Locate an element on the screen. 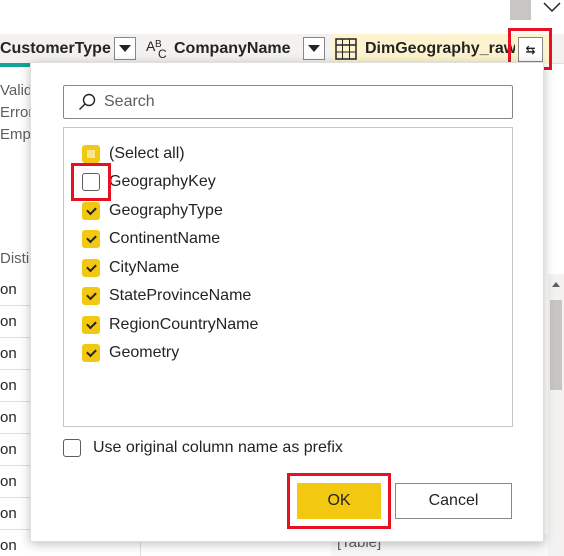  list-item-cityname: CityName is located at coordinates (130, 268).